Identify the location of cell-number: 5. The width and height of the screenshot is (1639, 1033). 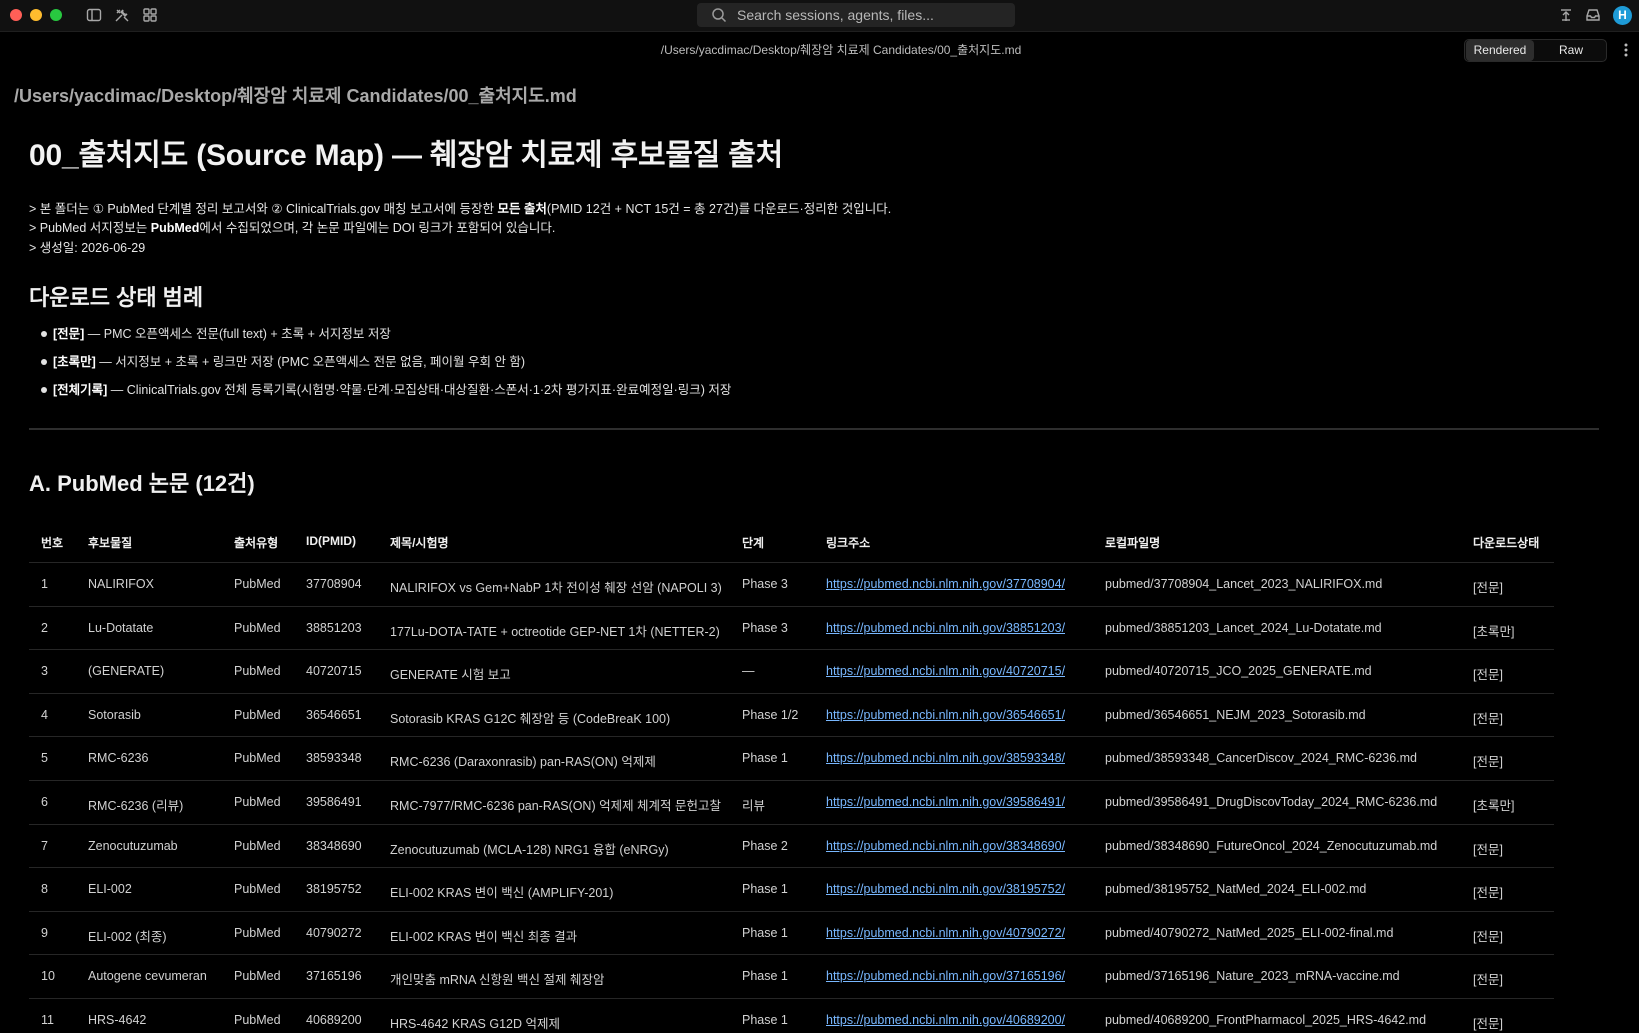
(44, 758).